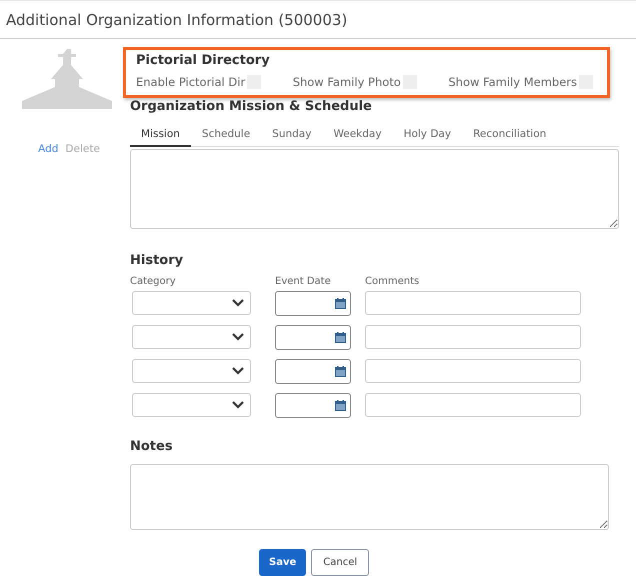 The width and height of the screenshot is (636, 586). I want to click on tab: Weekday, so click(357, 135).